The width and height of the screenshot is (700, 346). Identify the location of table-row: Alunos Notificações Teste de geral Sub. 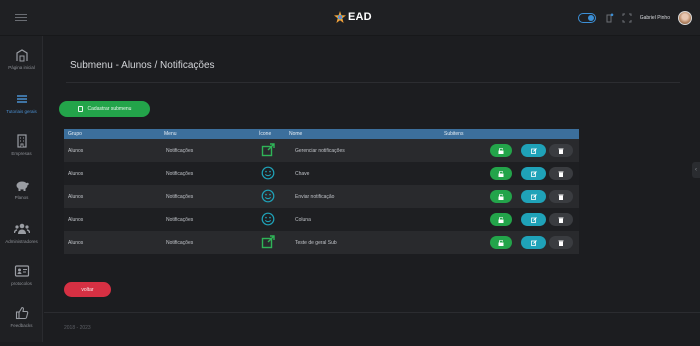
(321, 242).